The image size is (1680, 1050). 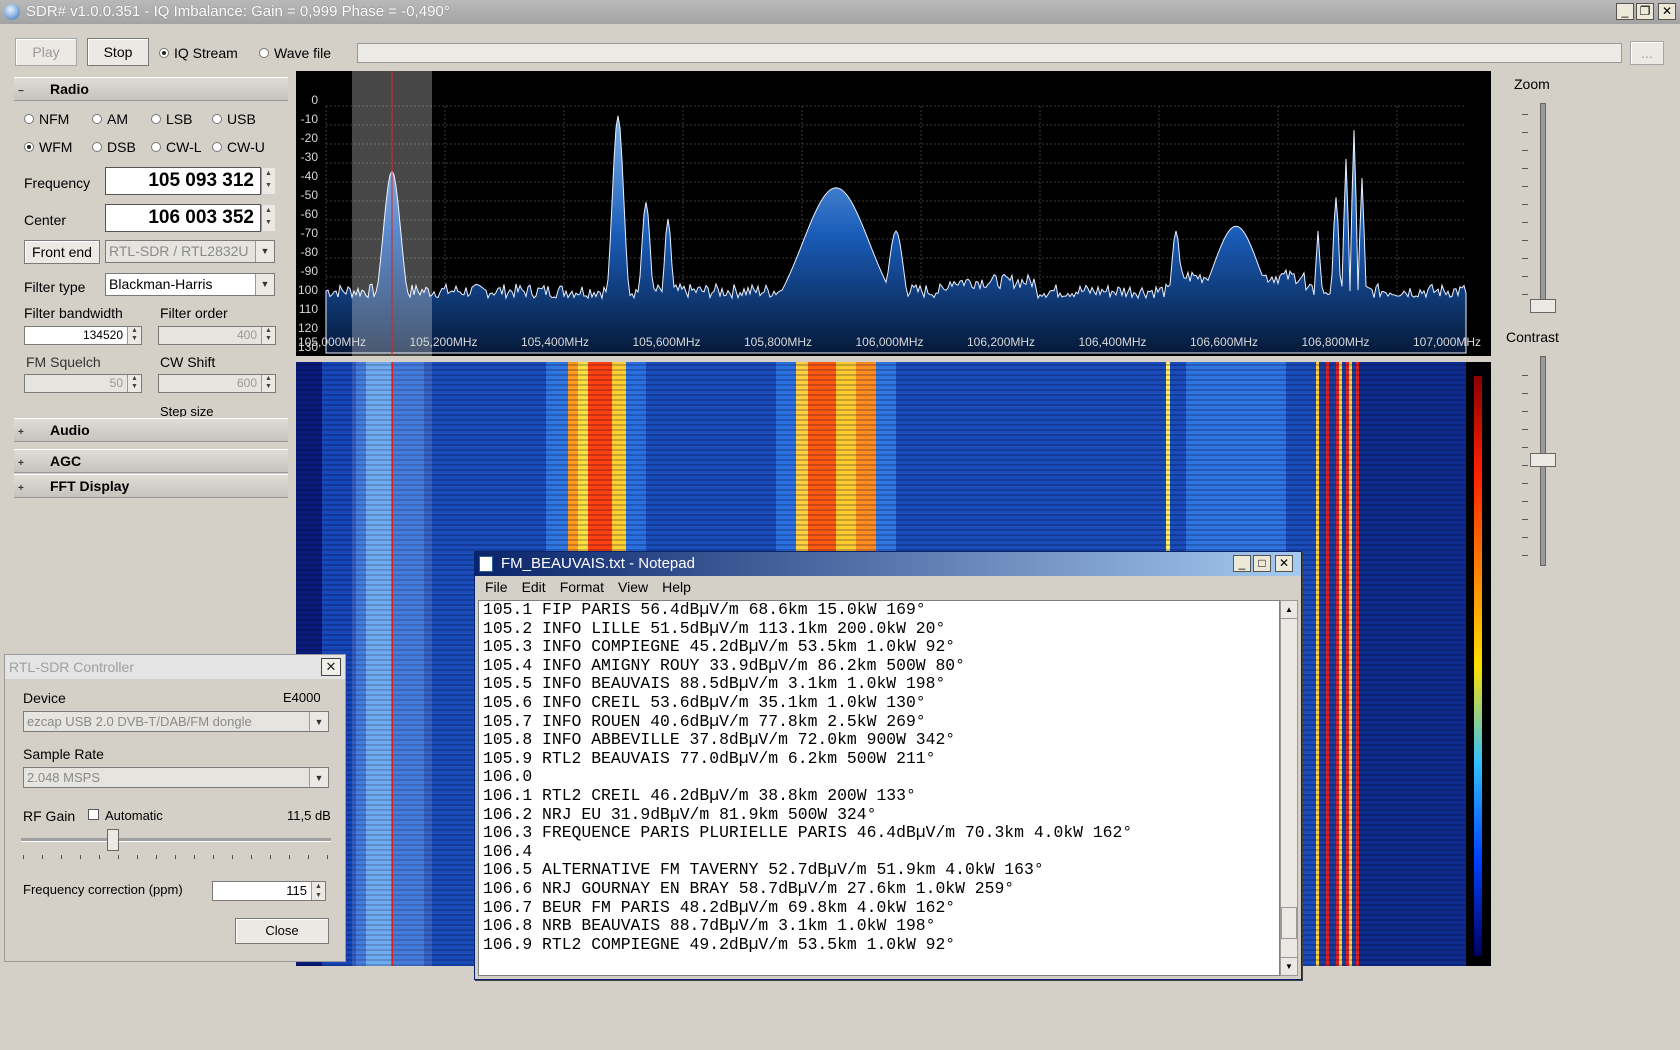 I want to click on freq-tick-label: 105,400MHz, so click(x=555, y=342).